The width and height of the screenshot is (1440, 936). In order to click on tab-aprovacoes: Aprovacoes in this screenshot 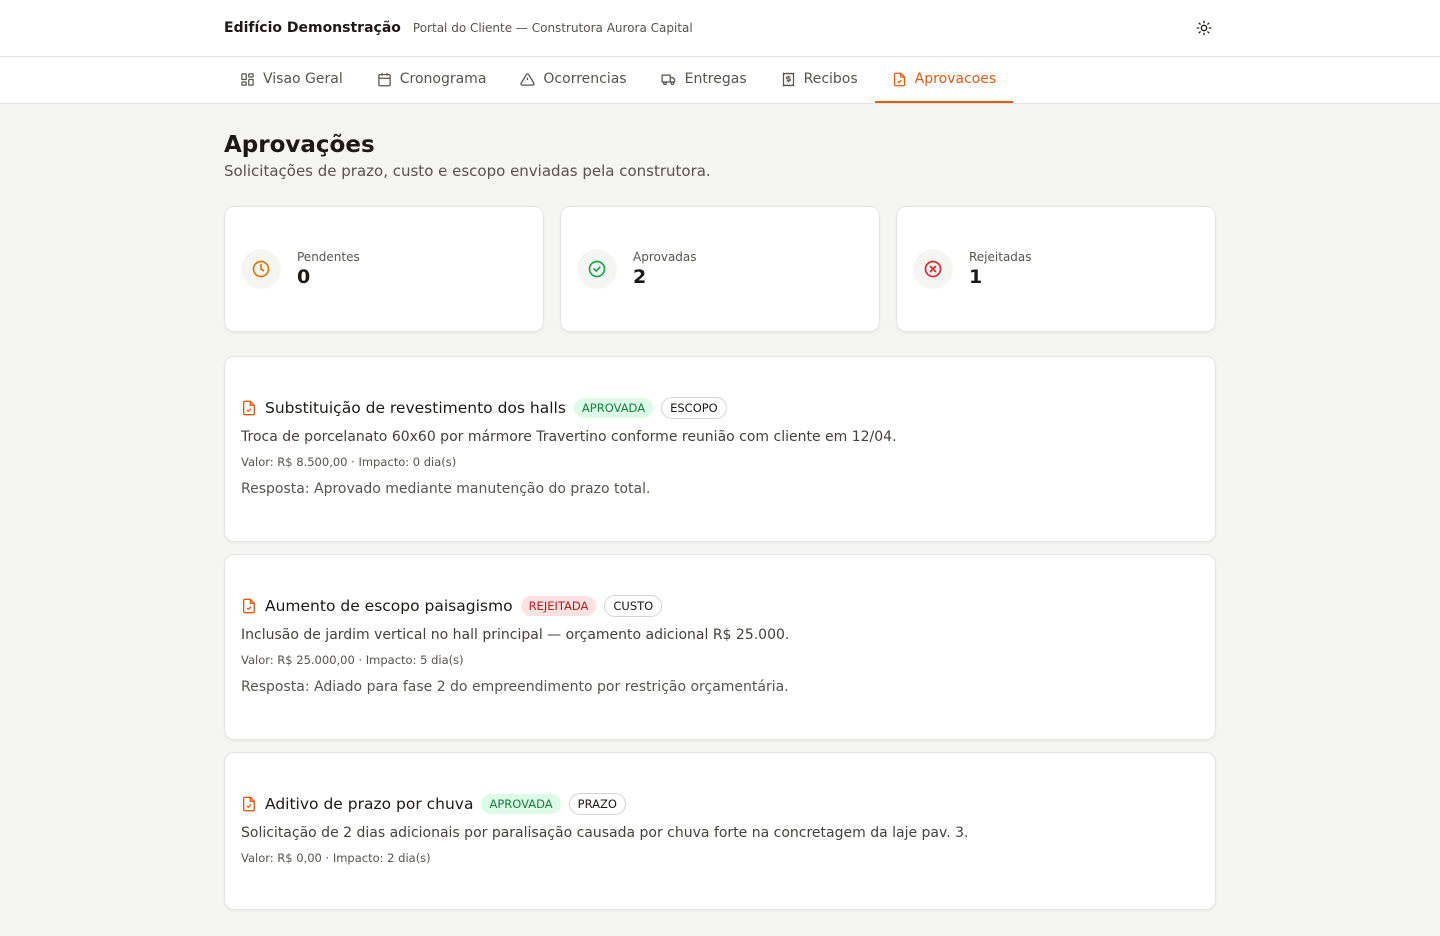, I will do `click(944, 80)`.